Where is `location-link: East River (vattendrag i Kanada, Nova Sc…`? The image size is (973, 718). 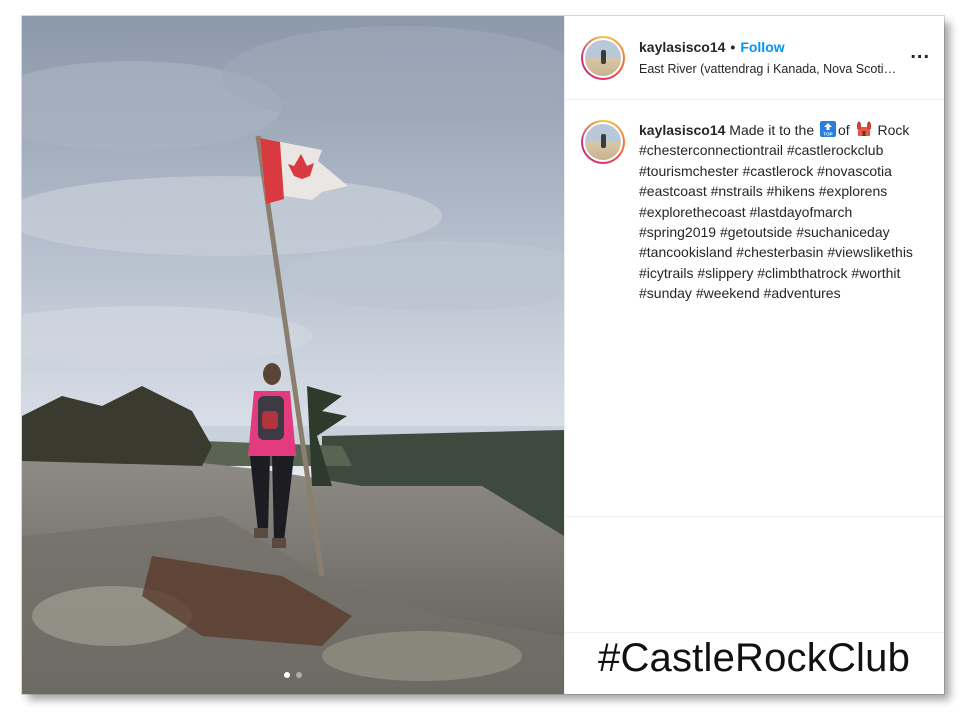 location-link: East River (vattendrag i Kanada, Nova Sc… is located at coordinates (770, 69).